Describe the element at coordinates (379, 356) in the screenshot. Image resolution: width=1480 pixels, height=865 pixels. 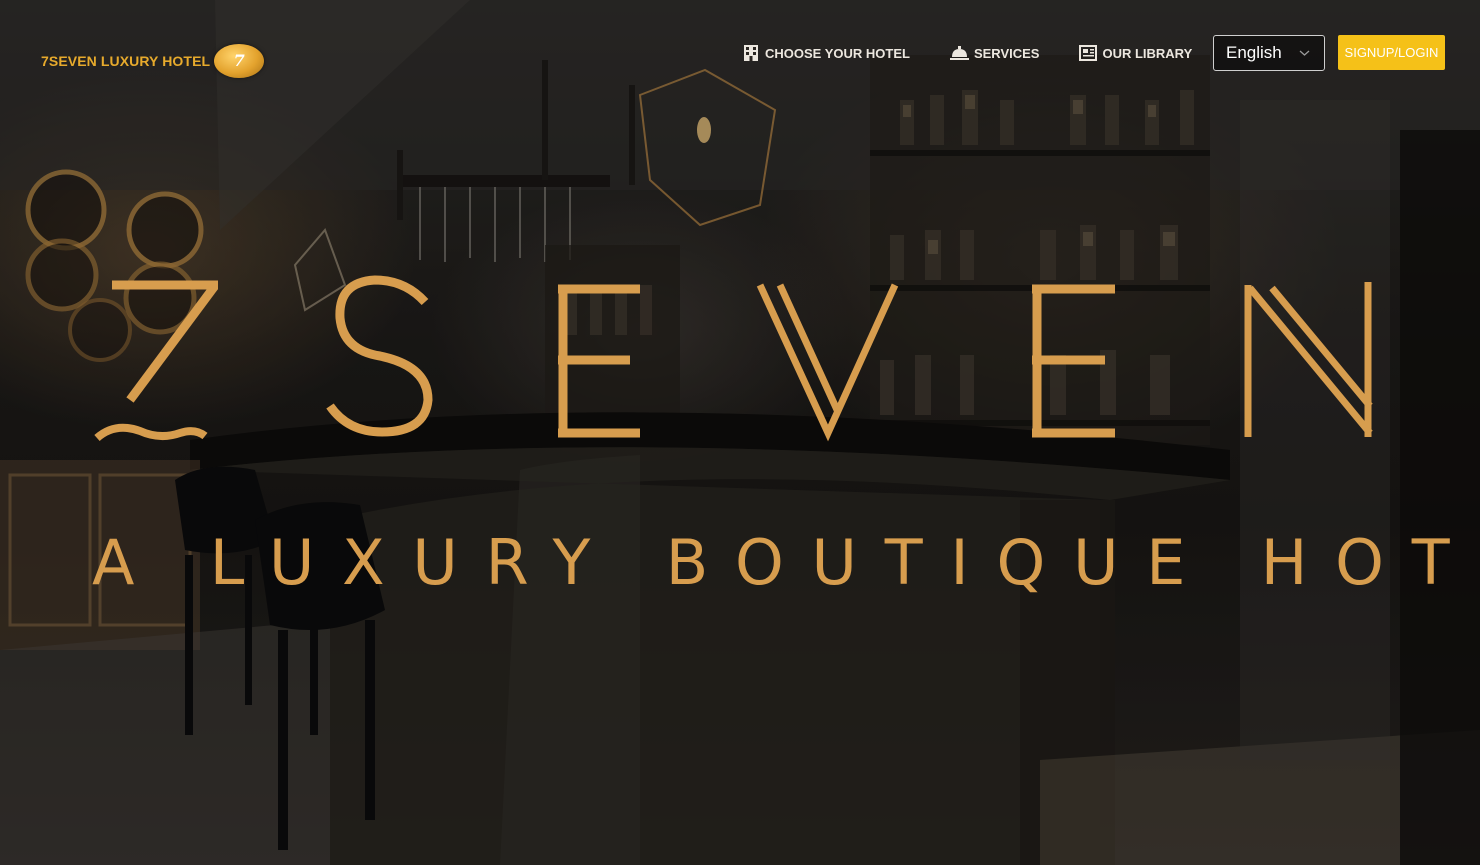
I see `wordmark-letter-s` at that location.